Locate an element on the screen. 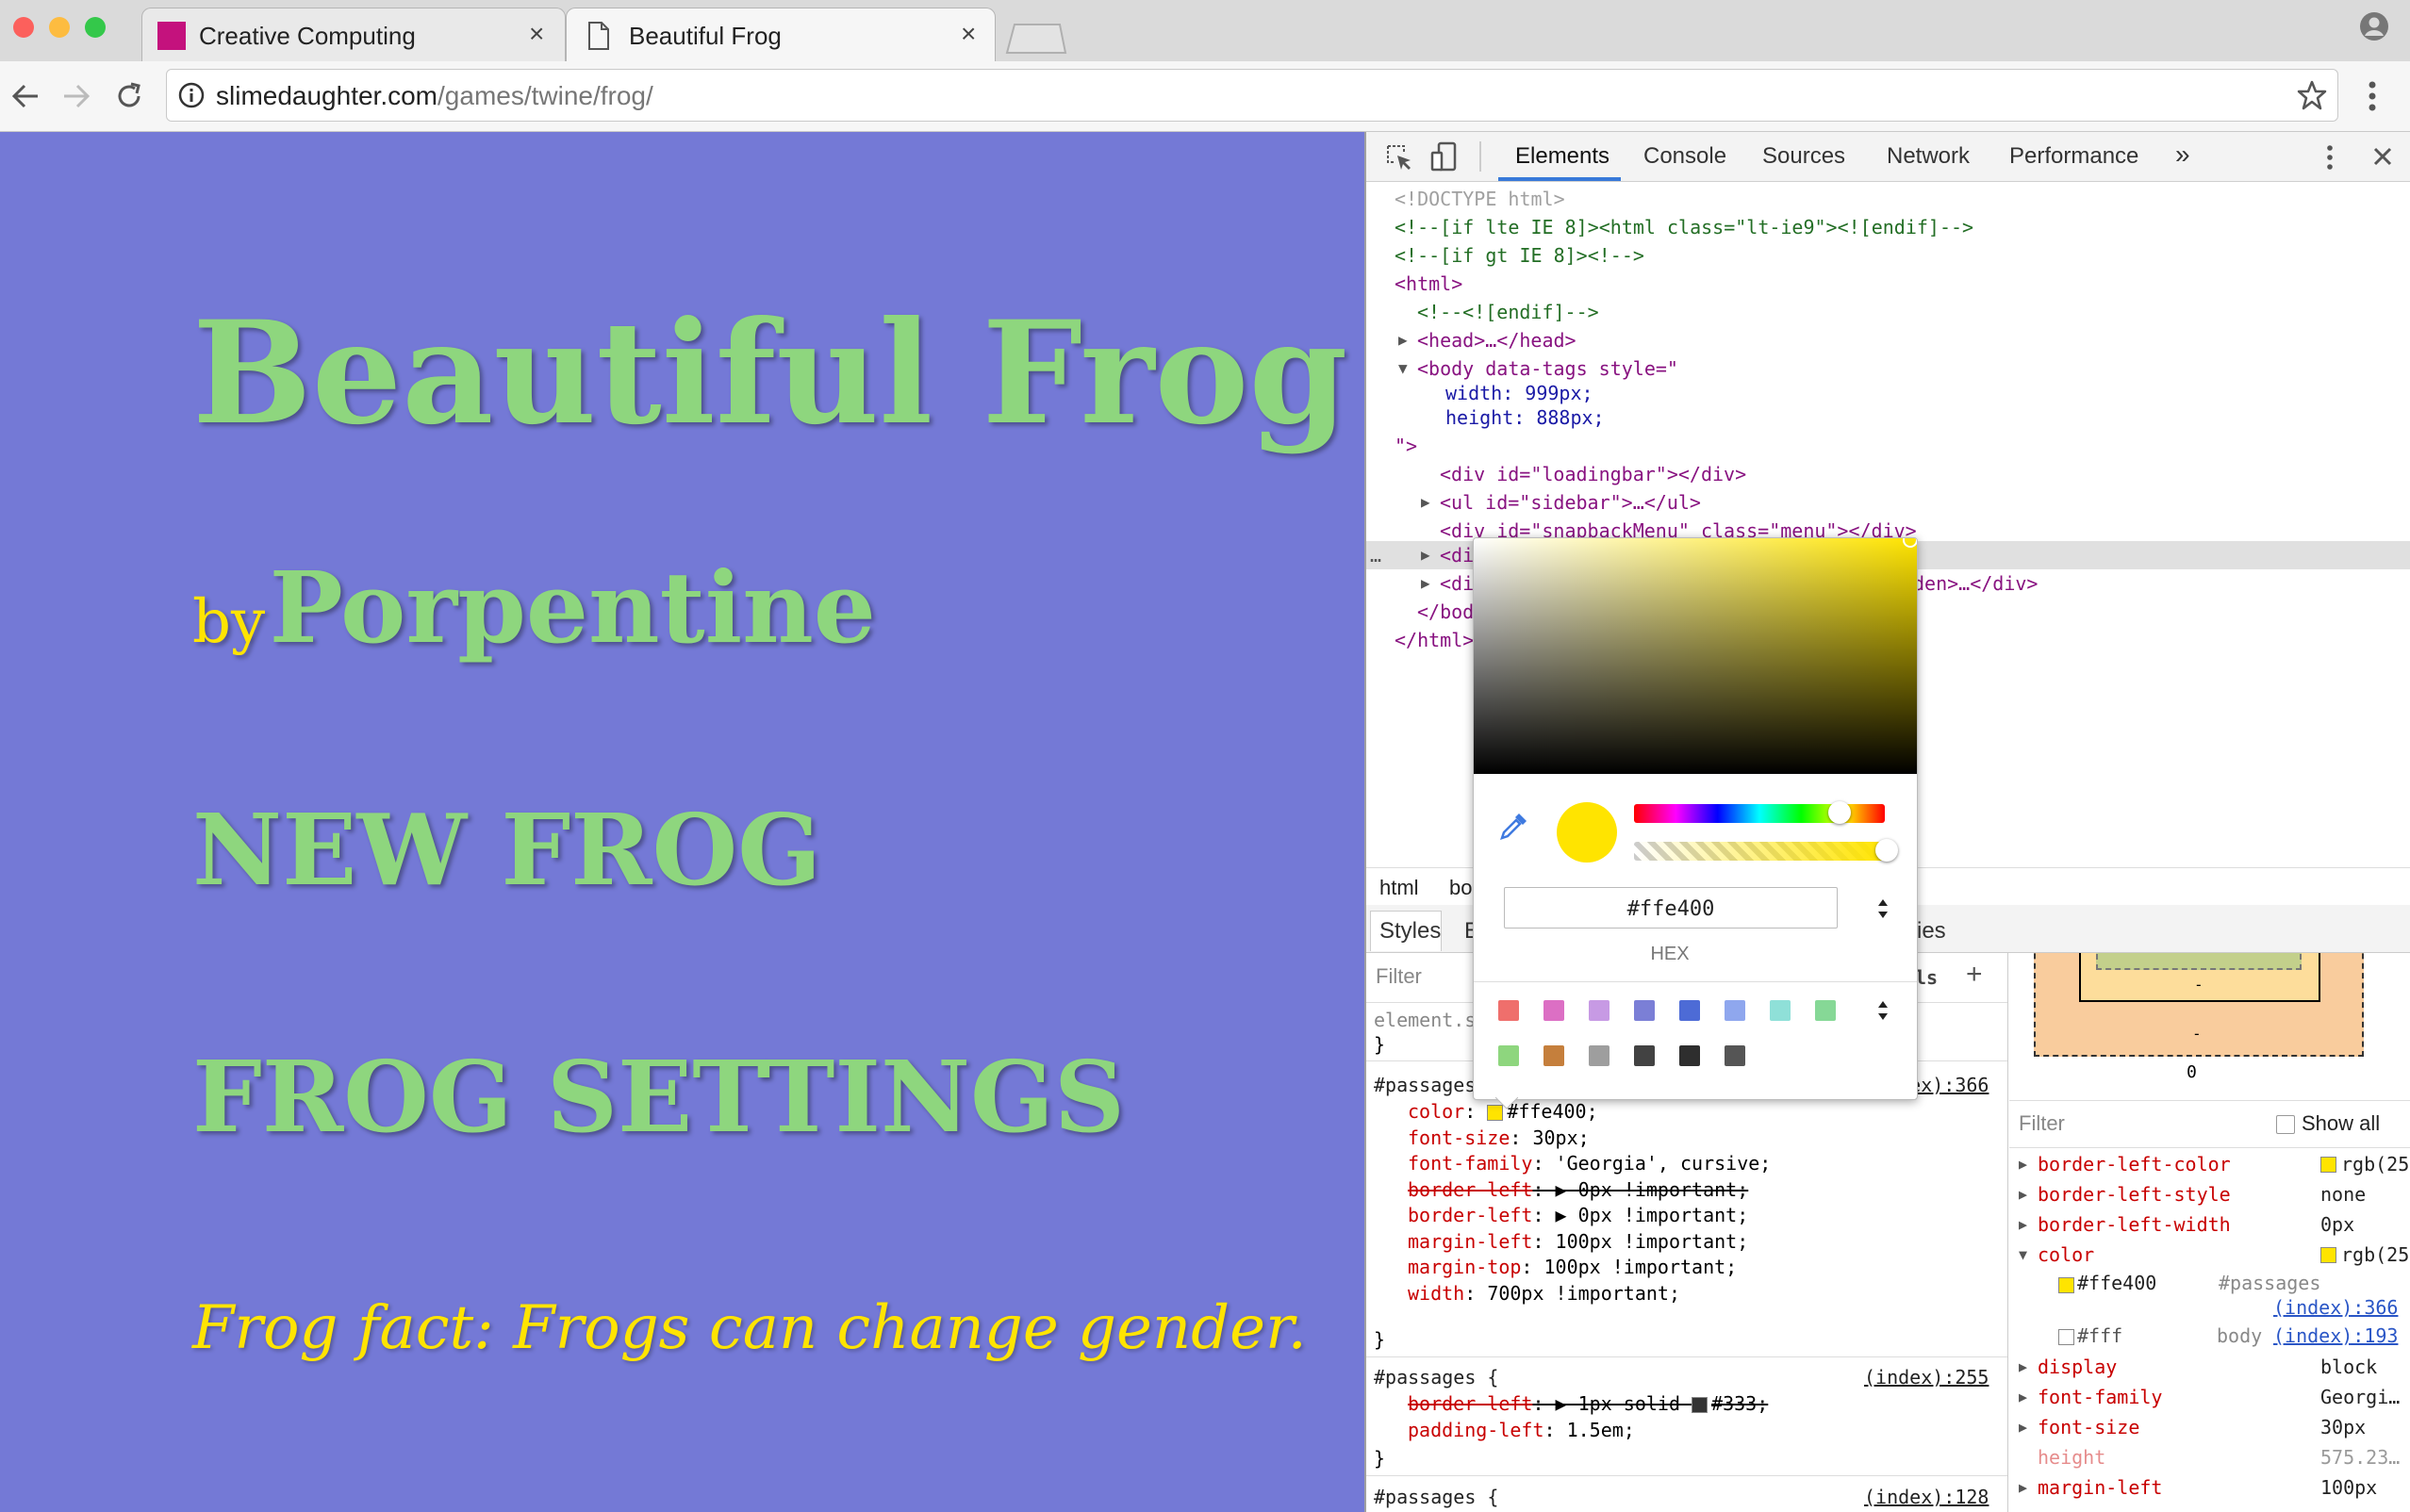 The image size is (2410, 1512). computed-property-name: height is located at coordinates (2071, 1457).